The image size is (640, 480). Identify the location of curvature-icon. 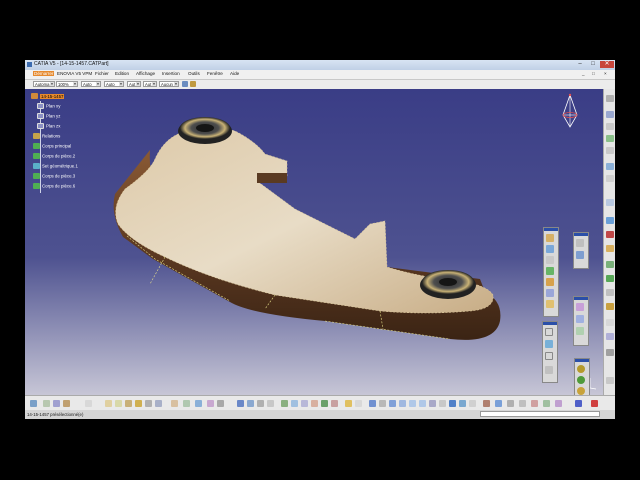
(610, 248).